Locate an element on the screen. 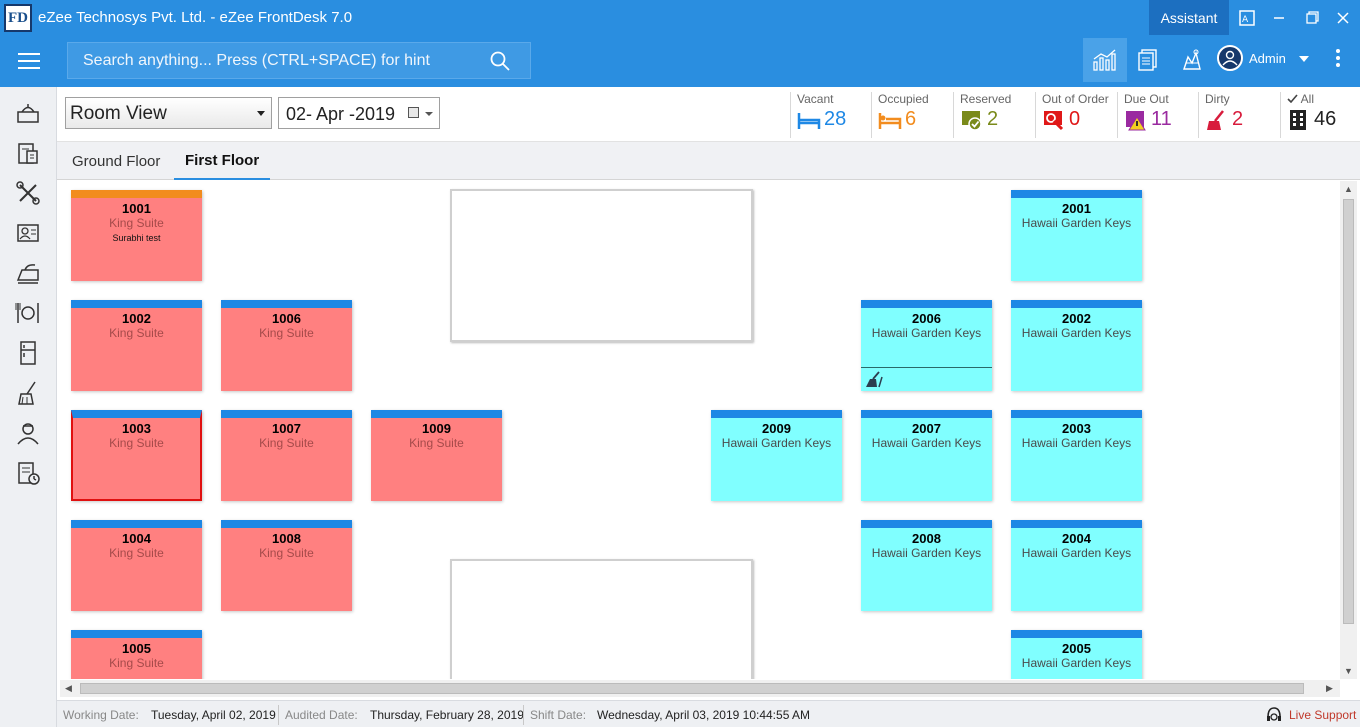 This screenshot has width=1360, height=727. stat-occupied-value: 6 is located at coordinates (911, 119).